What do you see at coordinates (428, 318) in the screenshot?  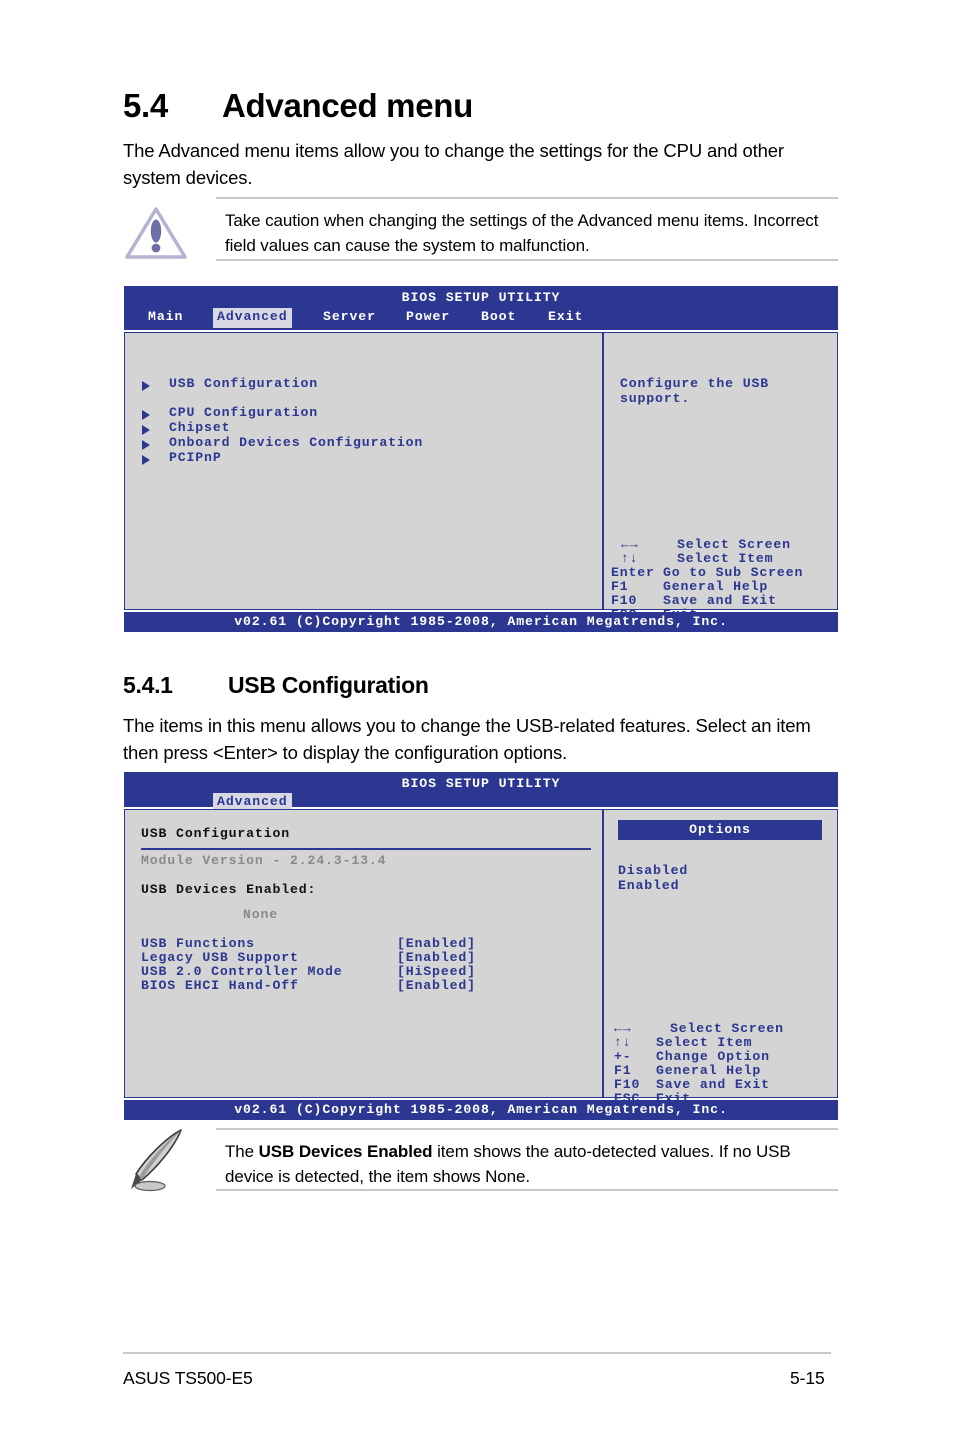 I see `tab-power: Power` at bounding box center [428, 318].